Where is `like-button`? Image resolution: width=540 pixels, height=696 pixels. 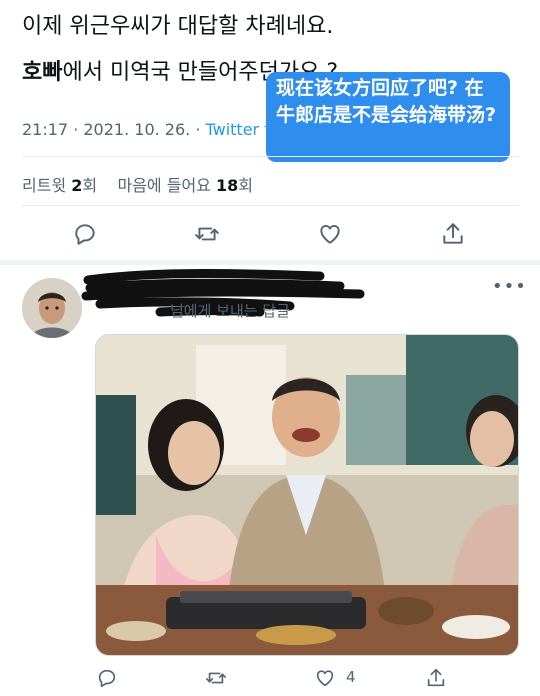
like-button is located at coordinates (330, 234).